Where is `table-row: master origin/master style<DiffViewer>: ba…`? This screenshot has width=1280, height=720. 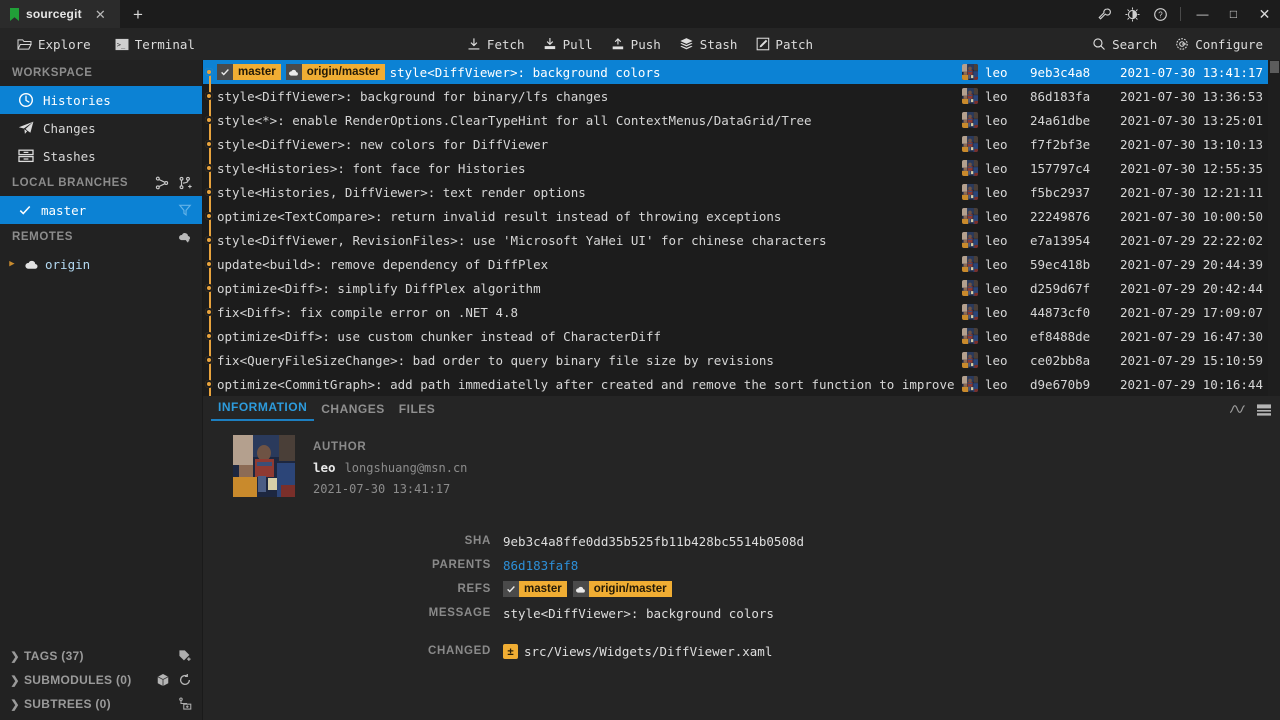
table-row: master origin/master style<DiffViewer>: ba… is located at coordinates (741, 72).